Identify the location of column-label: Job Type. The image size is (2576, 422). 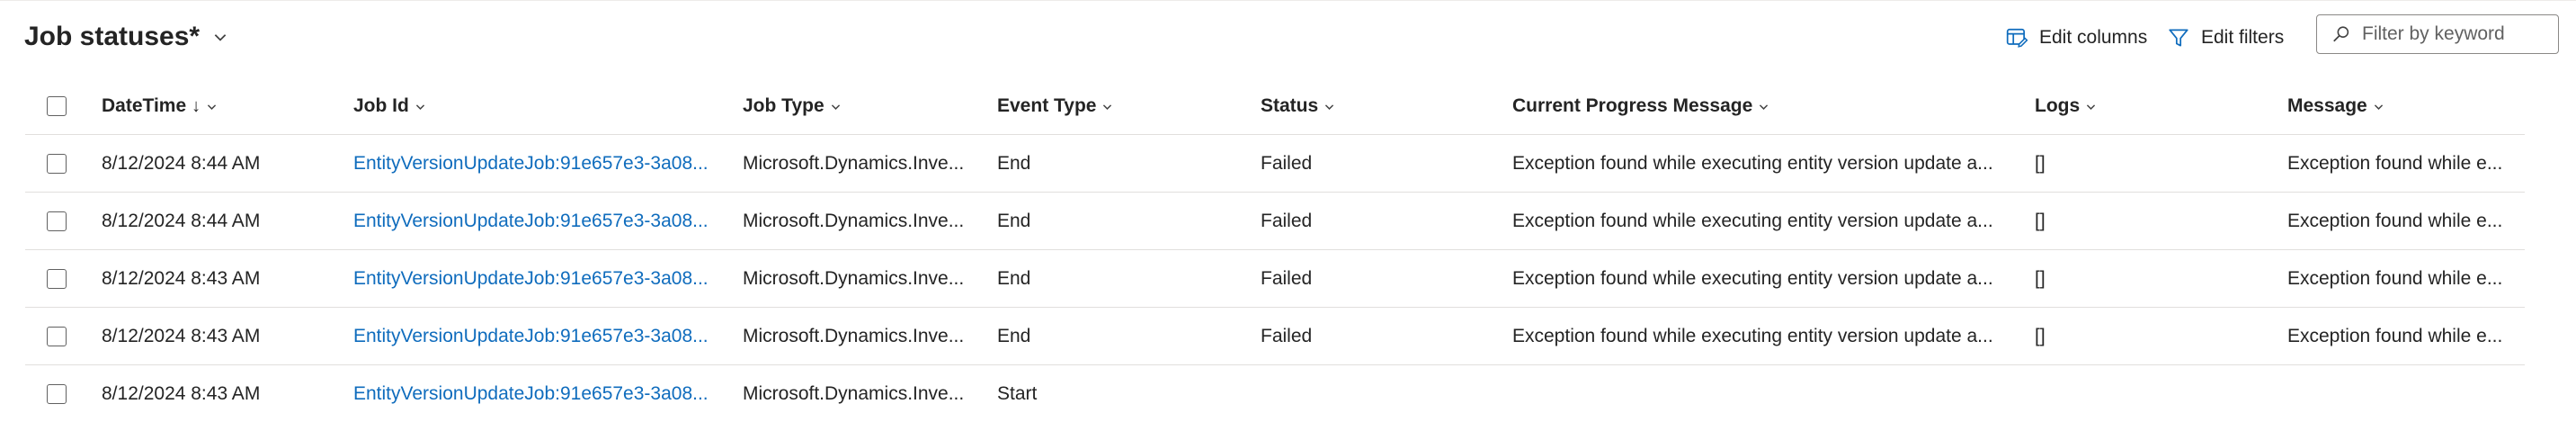
(784, 105).